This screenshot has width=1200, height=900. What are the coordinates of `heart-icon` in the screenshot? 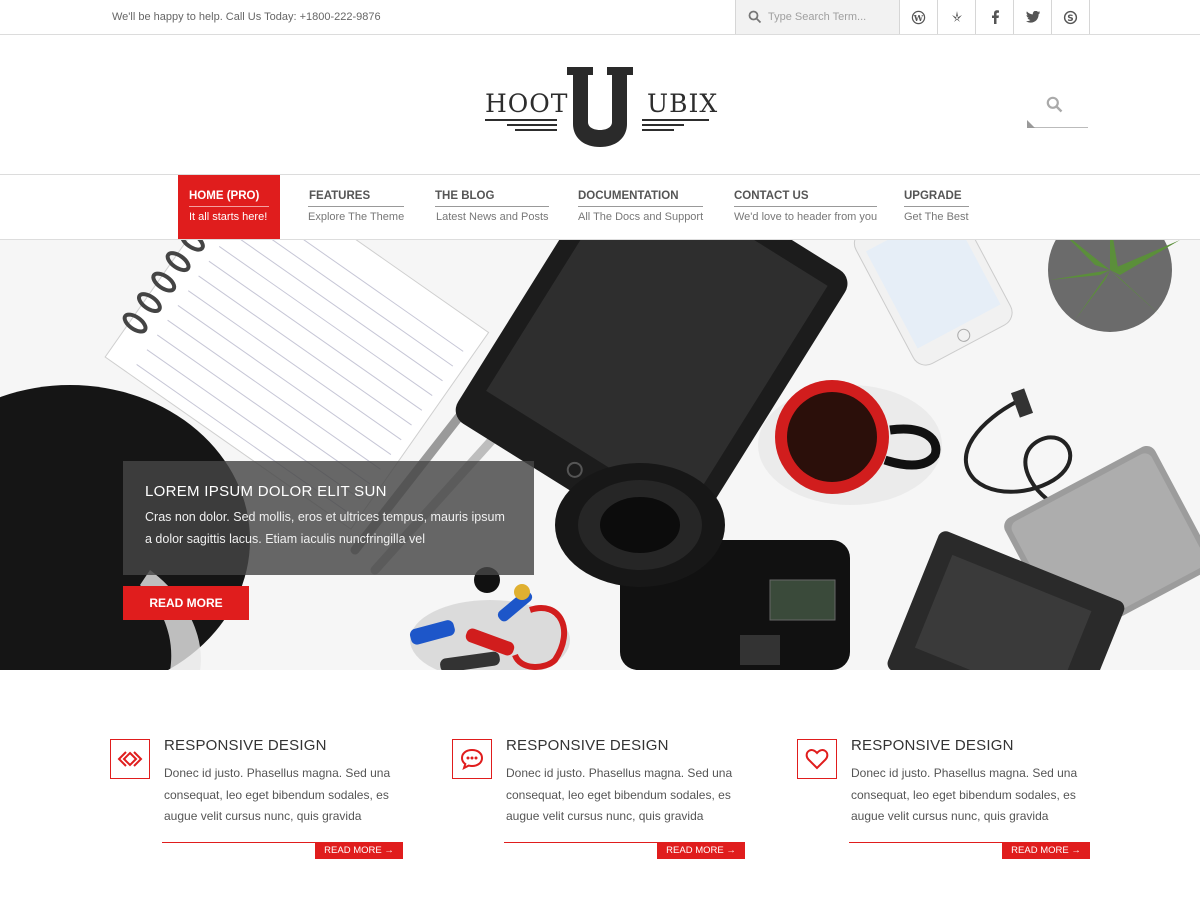 It's located at (817, 759).